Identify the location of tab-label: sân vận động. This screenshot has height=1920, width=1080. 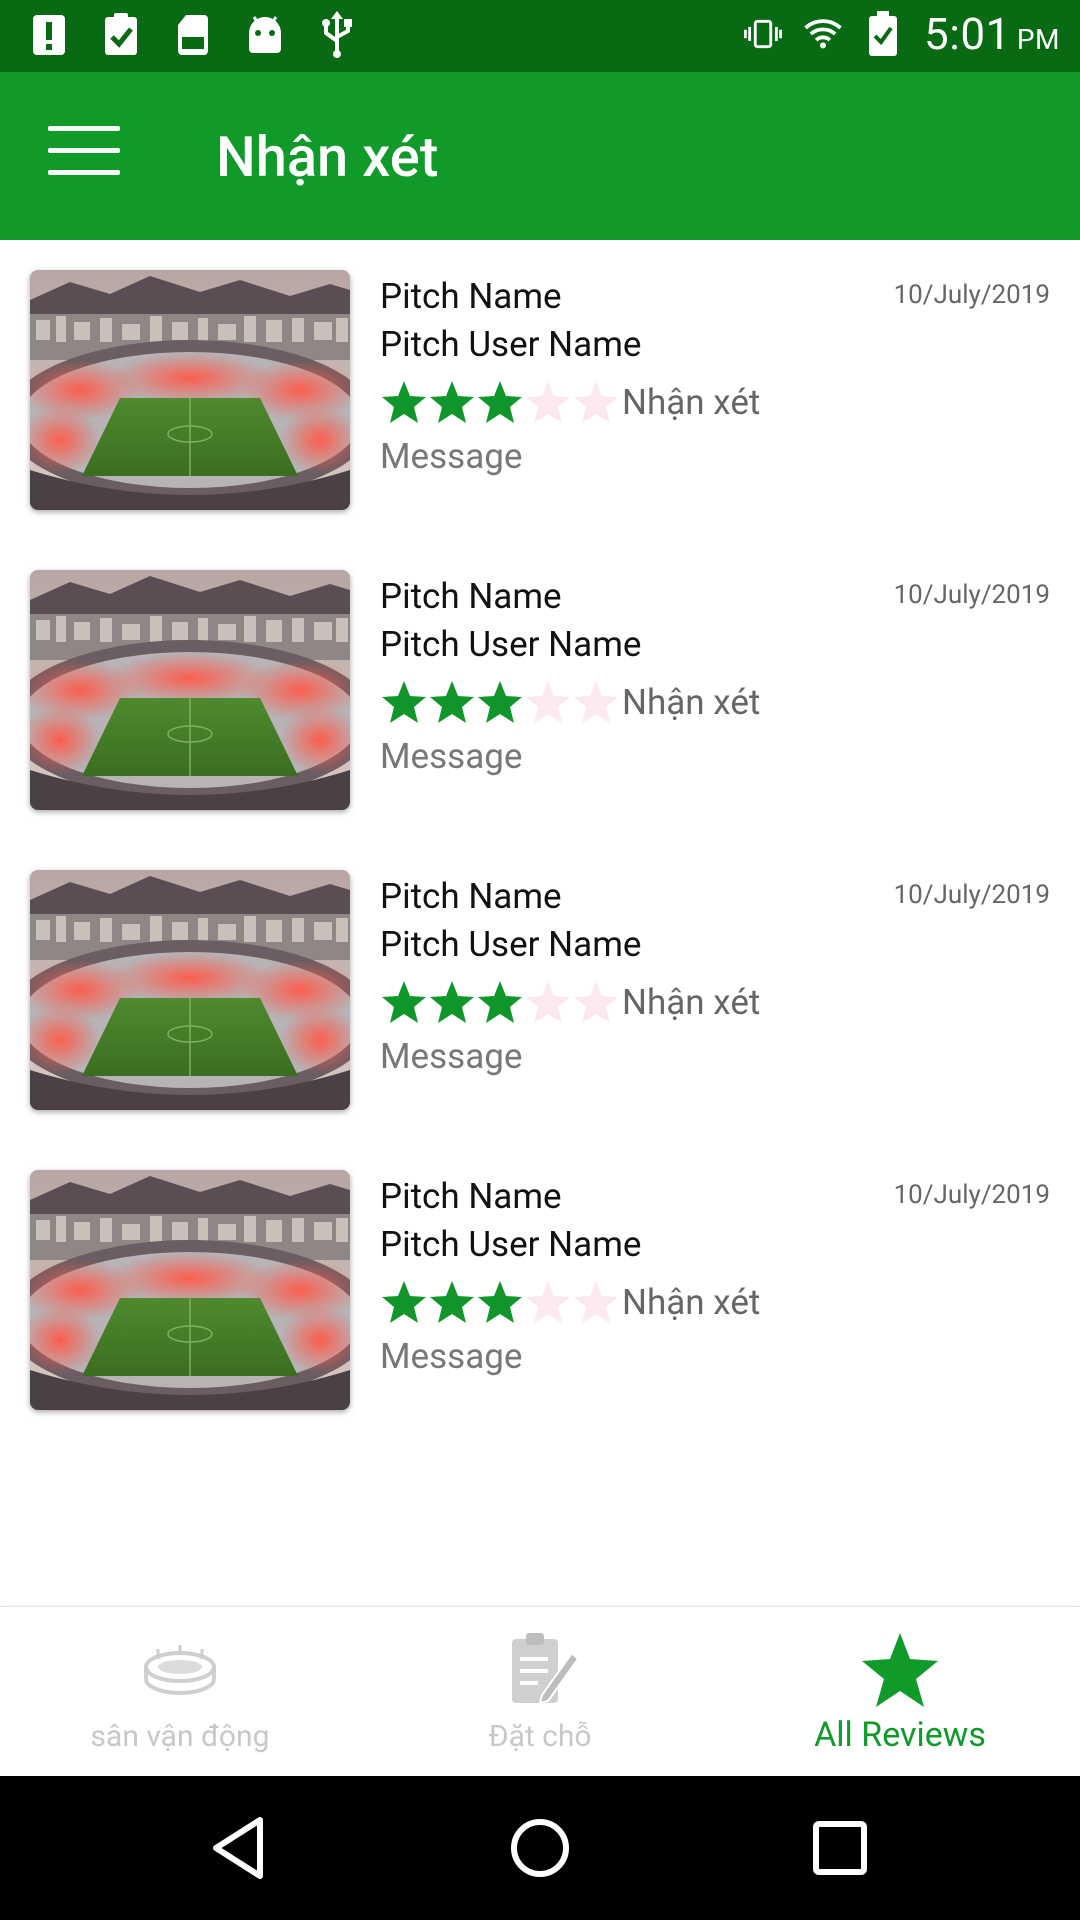
(180, 1736).